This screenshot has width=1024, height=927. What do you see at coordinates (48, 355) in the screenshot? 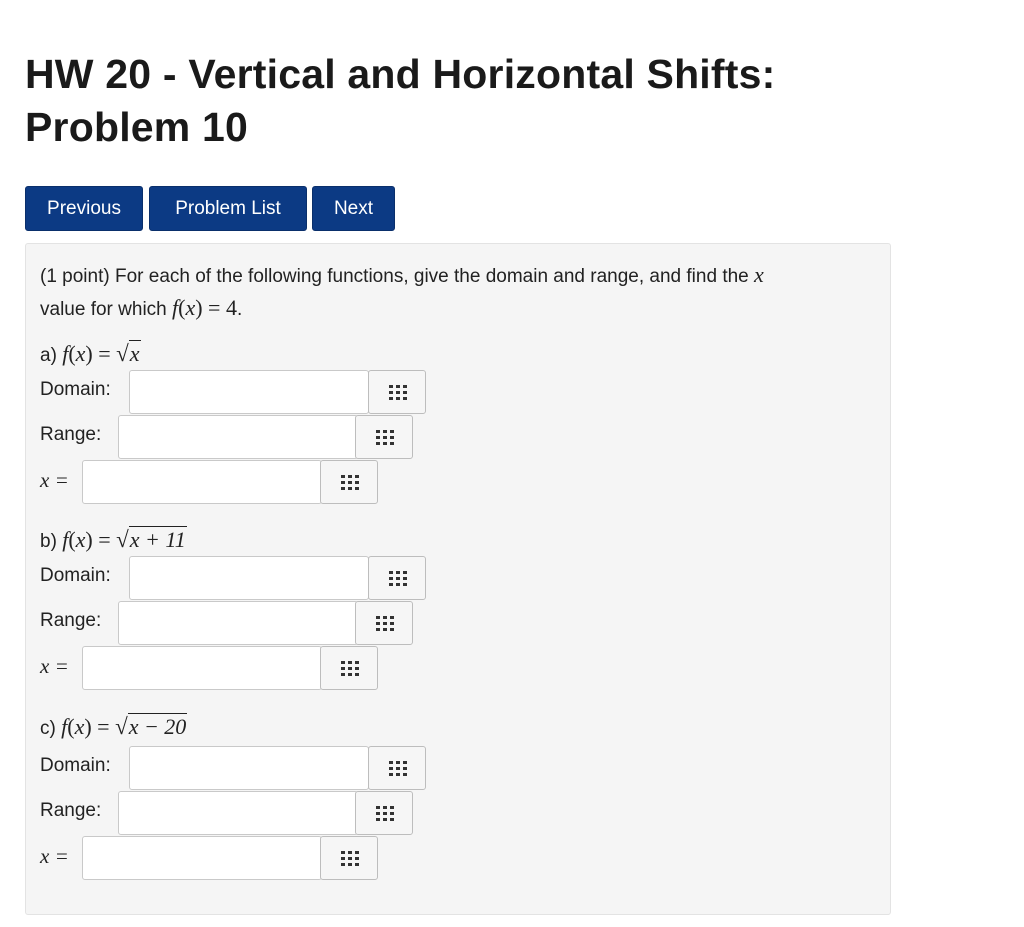
I see `part-a-prefix: a)` at bounding box center [48, 355].